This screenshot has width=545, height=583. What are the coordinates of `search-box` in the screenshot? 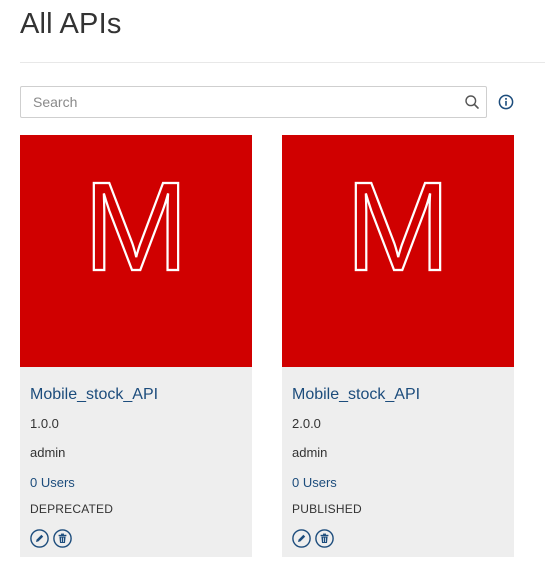 It's located at (253, 102).